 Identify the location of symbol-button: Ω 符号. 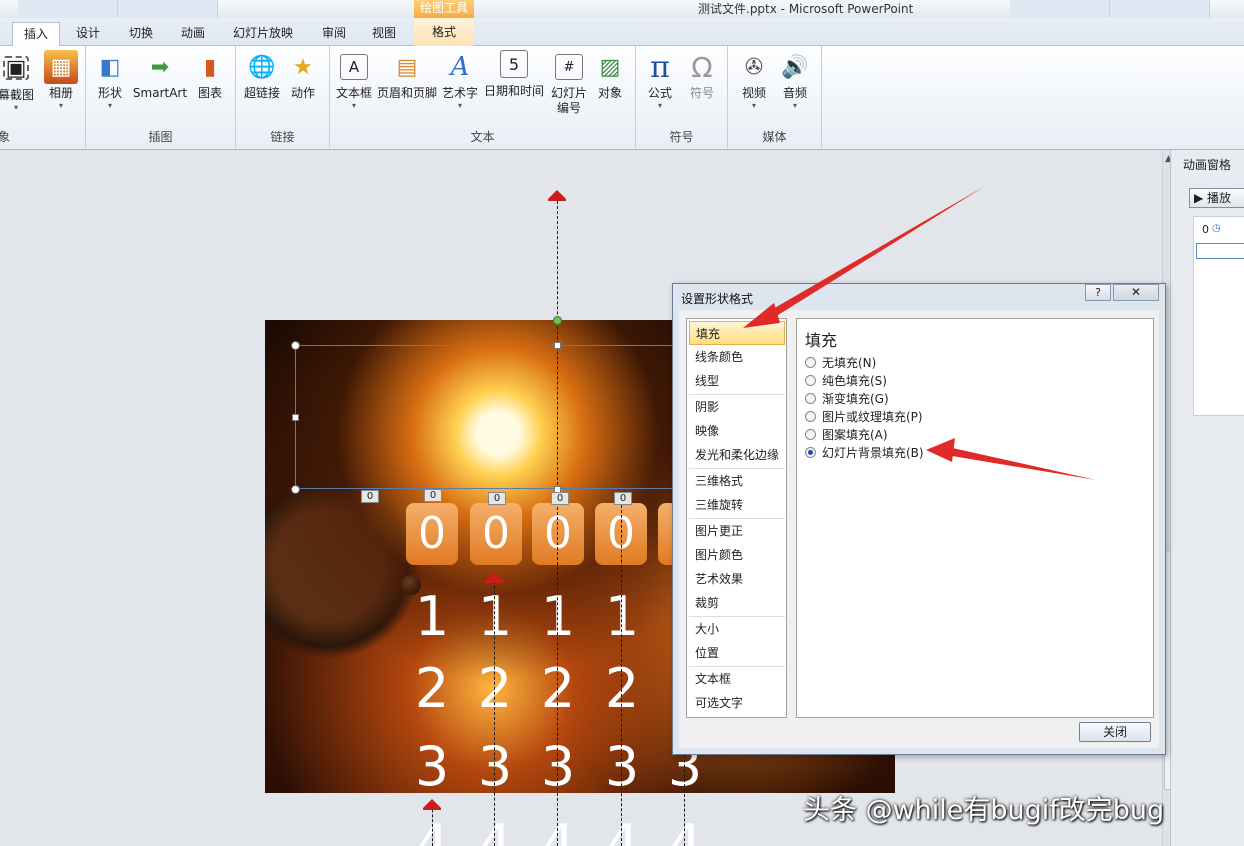
(702, 75).